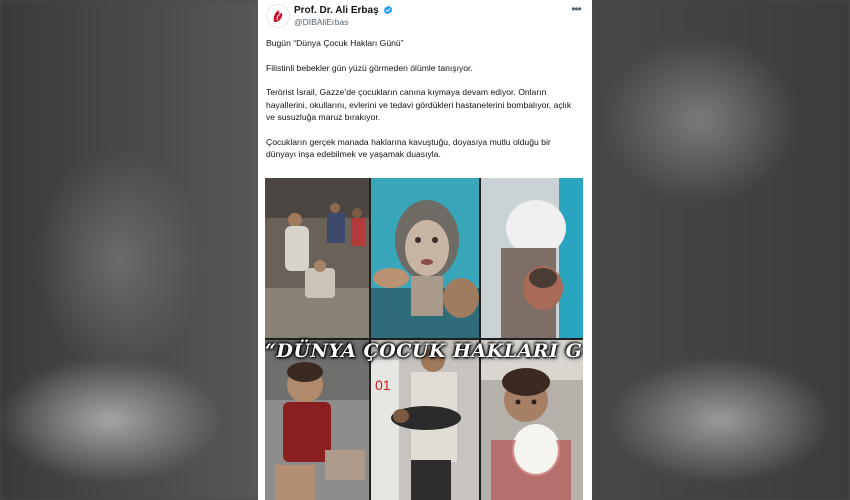  I want to click on author-handle: @DIBAliErbas, so click(321, 22).